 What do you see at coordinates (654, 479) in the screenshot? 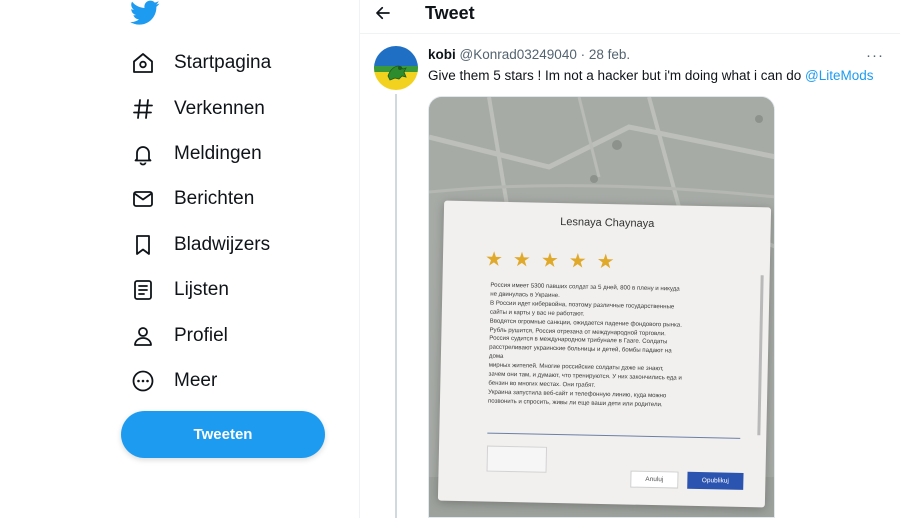
I see `cancel-button: Anuluj` at bounding box center [654, 479].